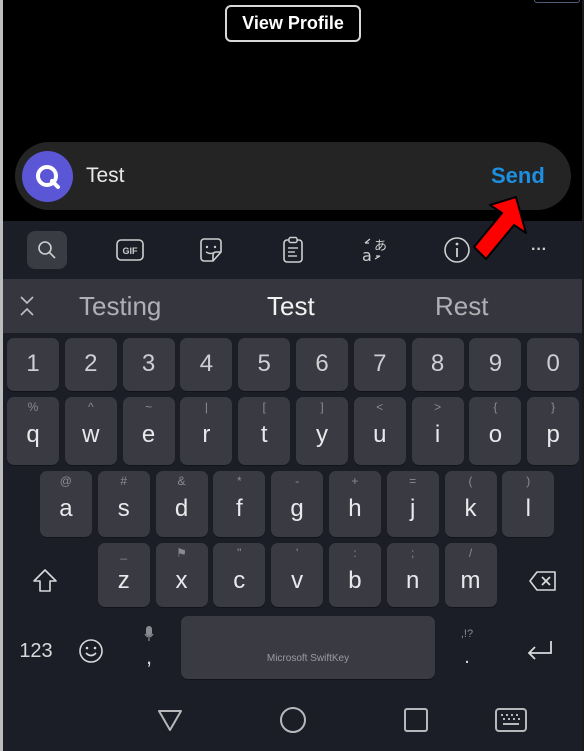 This screenshot has width=584, height=751. What do you see at coordinates (416, 720) in the screenshot?
I see `recents-icon` at bounding box center [416, 720].